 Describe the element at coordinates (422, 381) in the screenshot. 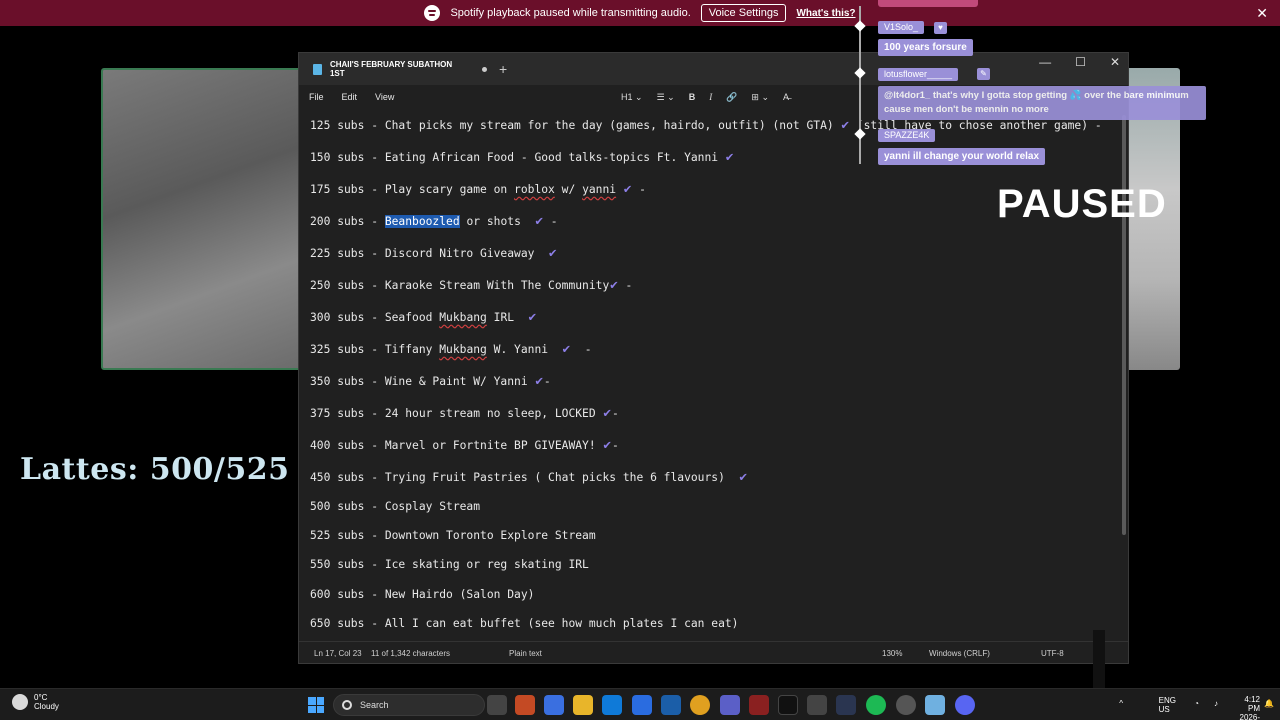

I see `line-text: 350 subs - Wine & Paint W/ Yanni` at that location.